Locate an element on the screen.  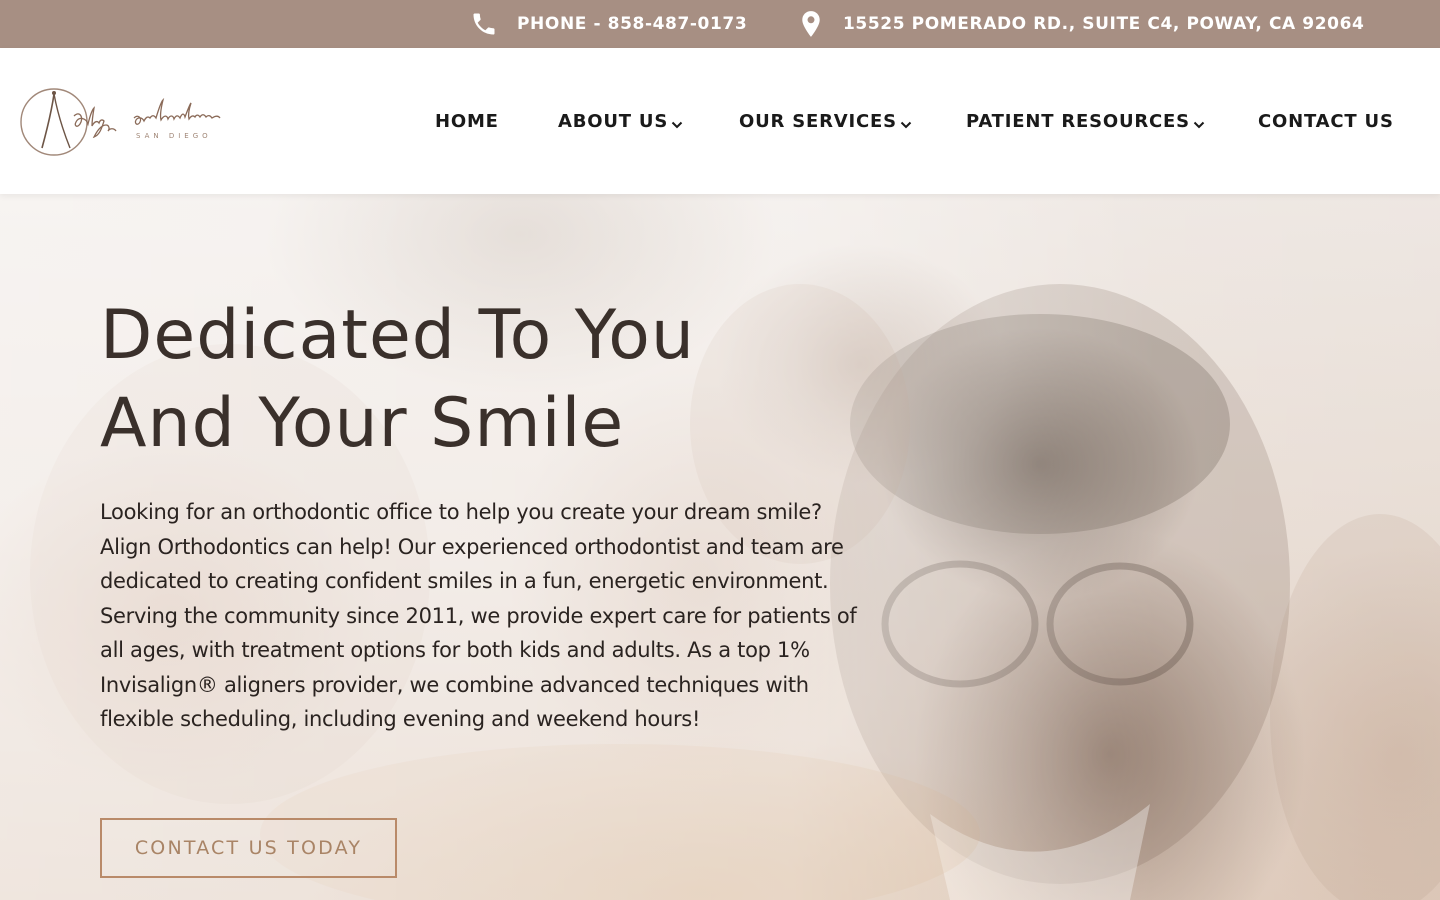
hero-title-line-2: And Your Smile is located at coordinates (362, 423).